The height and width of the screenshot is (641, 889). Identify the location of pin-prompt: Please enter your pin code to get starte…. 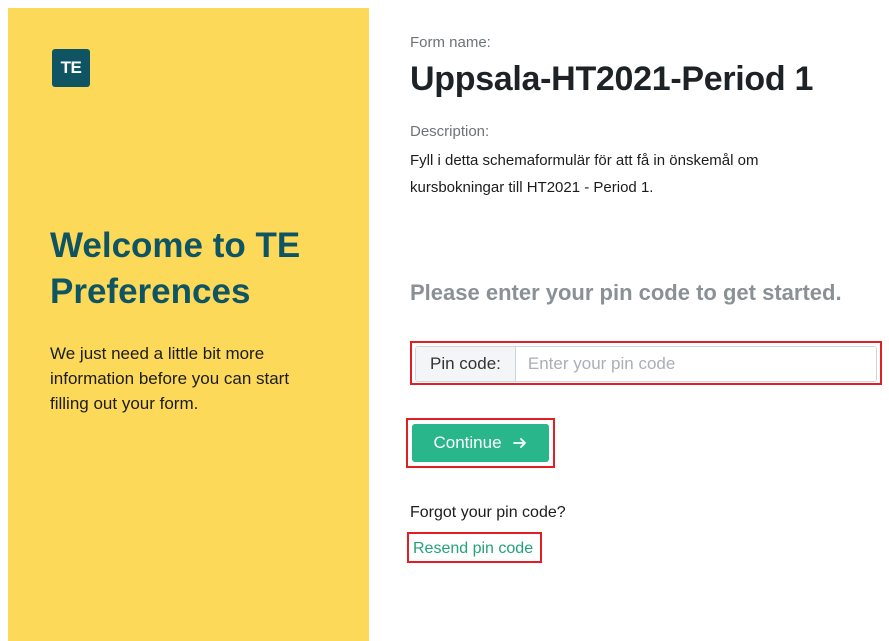
(626, 292).